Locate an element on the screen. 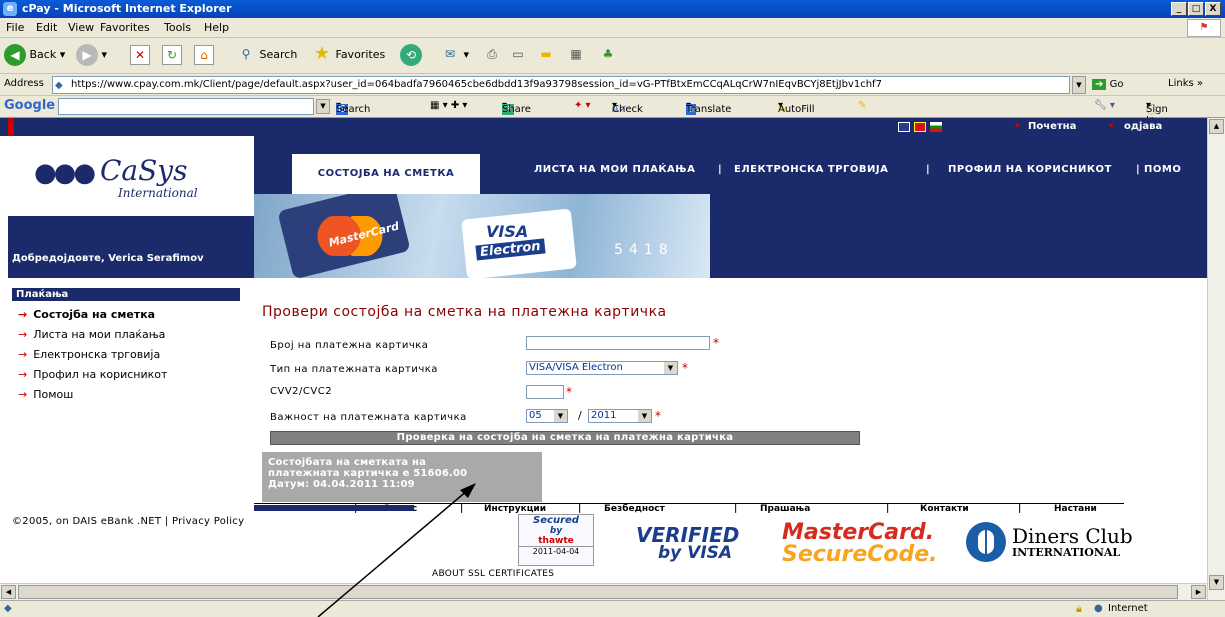 The height and width of the screenshot is (617, 1225). refresh-button: ↻ is located at coordinates (172, 55).